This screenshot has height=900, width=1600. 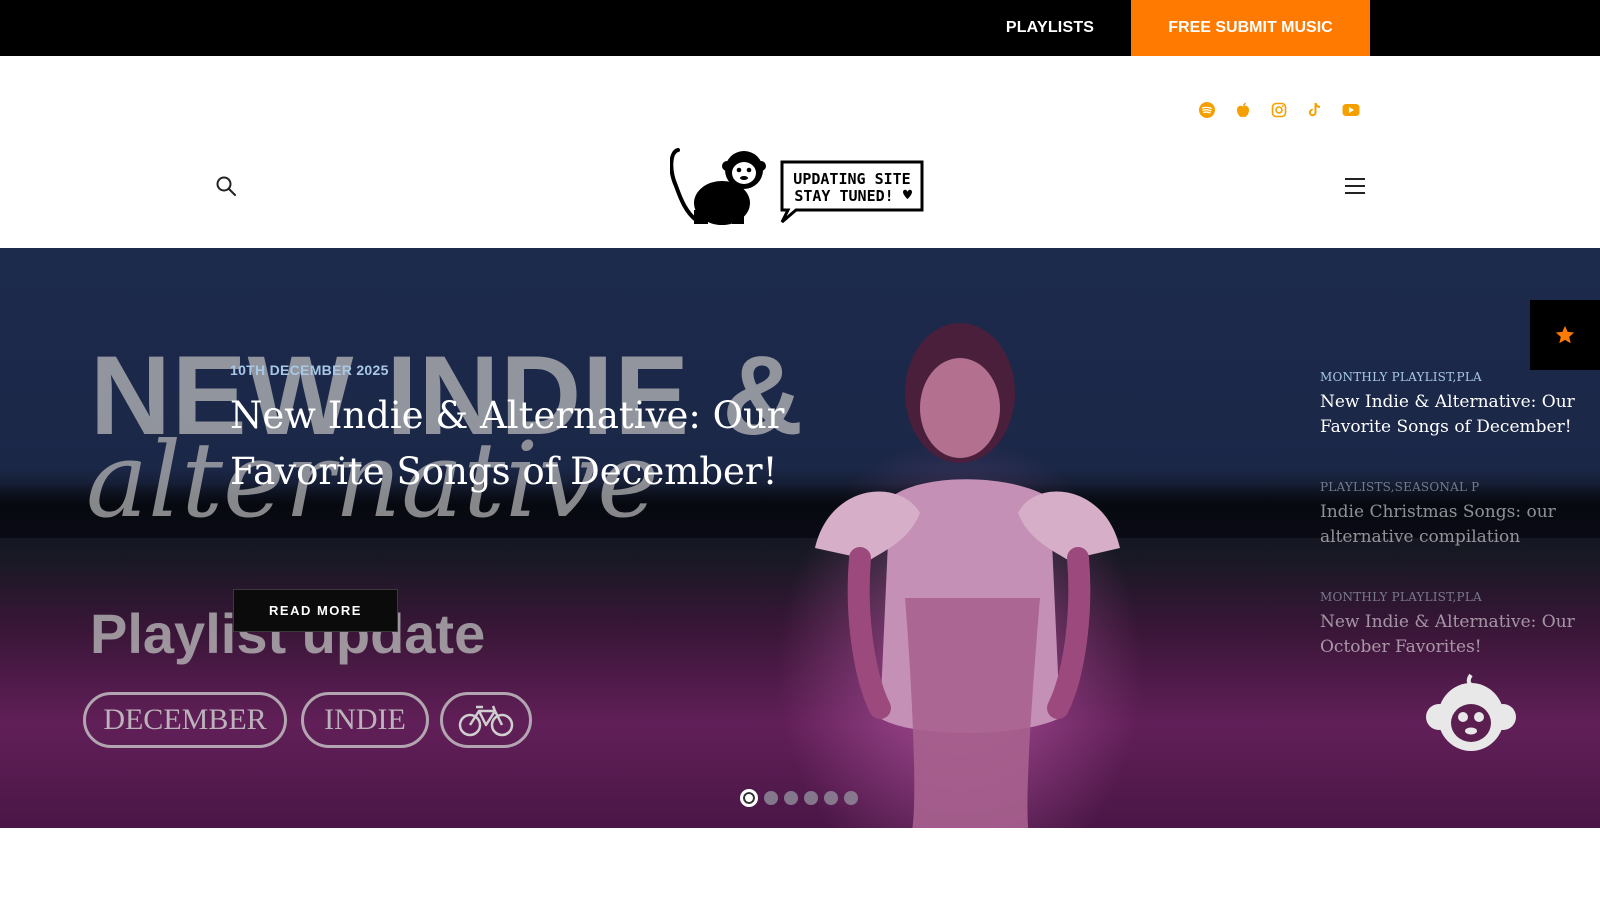 I want to click on favorites-star-icon, so click(x=1565, y=335).